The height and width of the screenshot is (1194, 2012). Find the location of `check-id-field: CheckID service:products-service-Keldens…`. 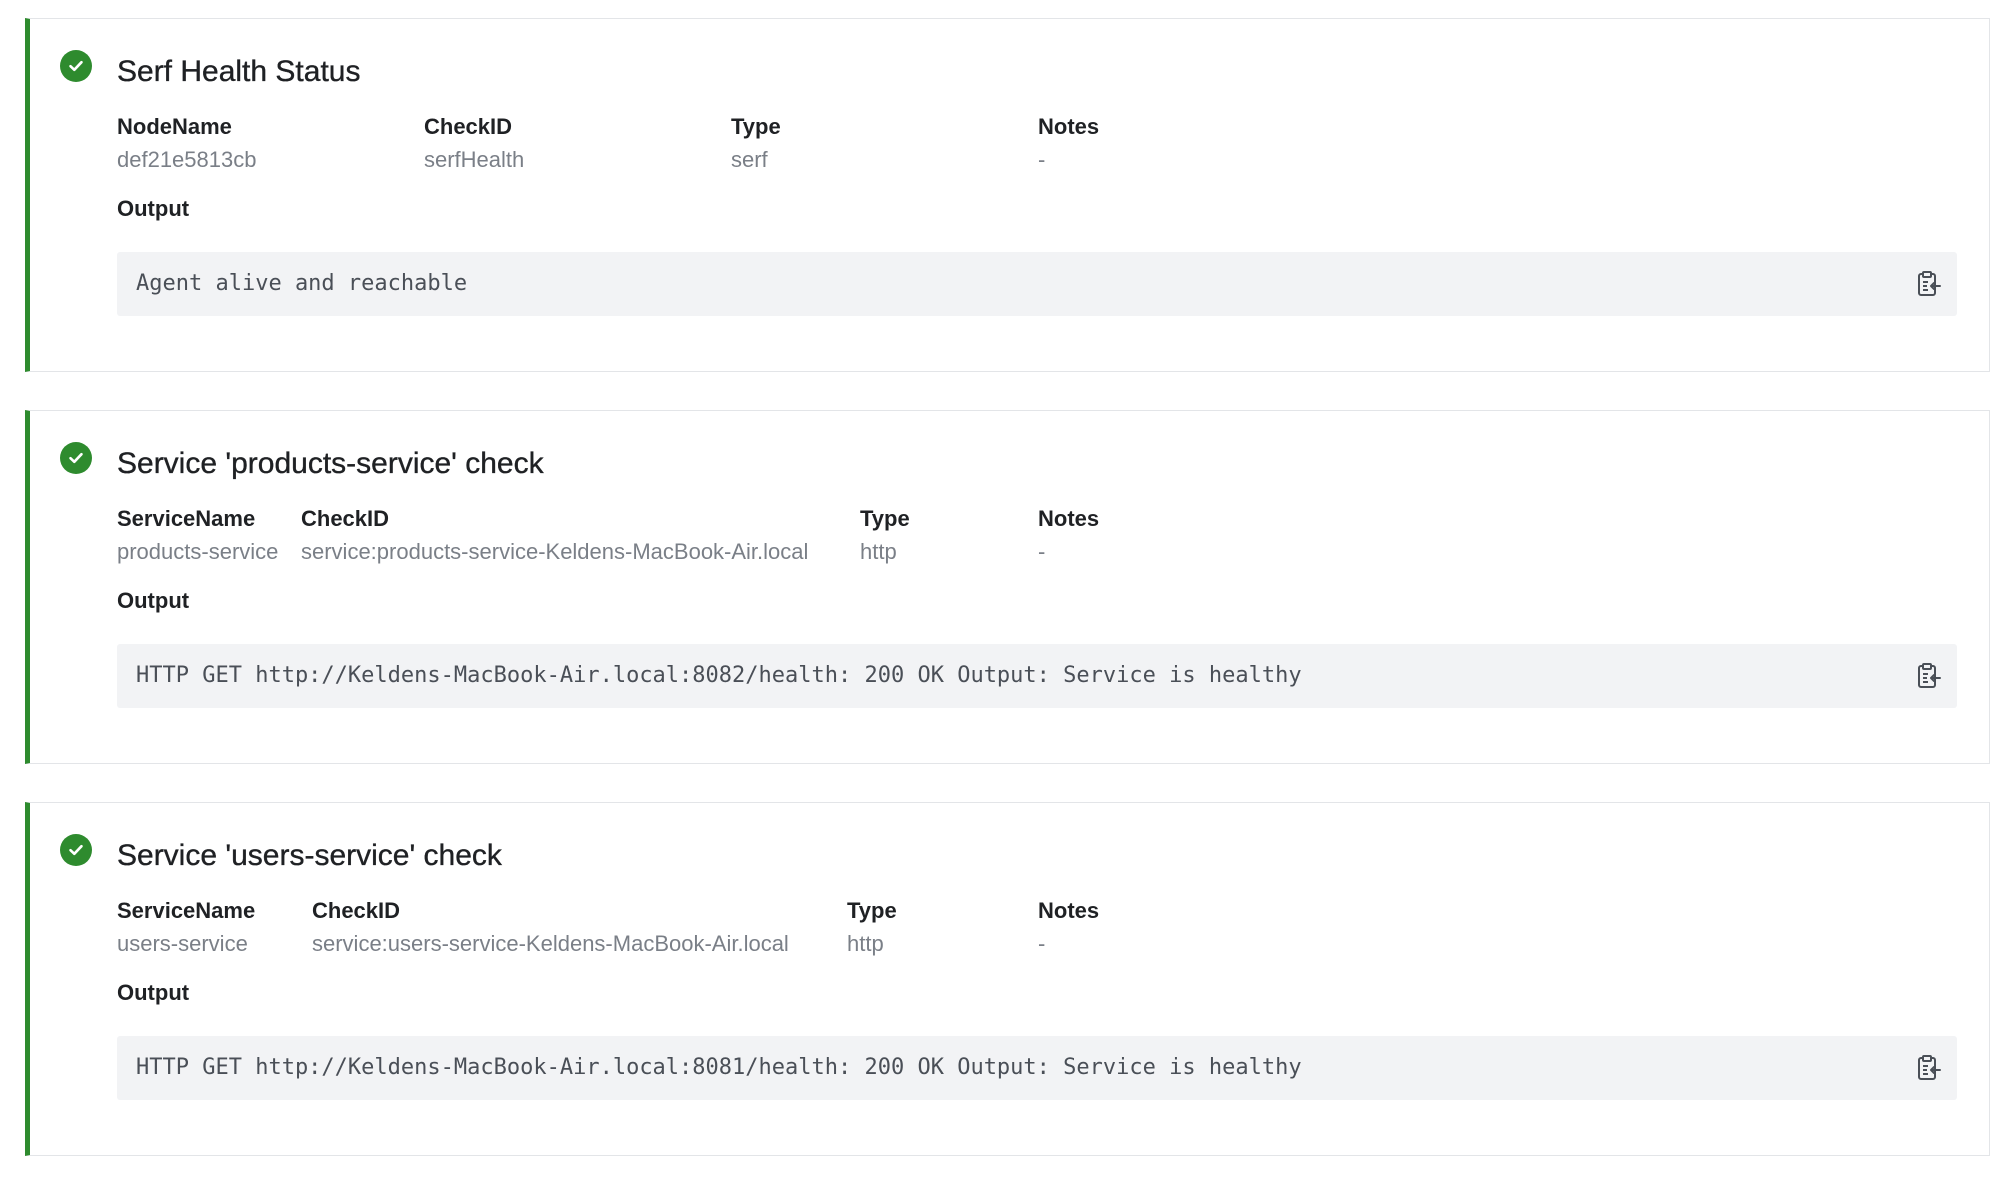

check-id-field: CheckID service:products-service-Keldens… is located at coordinates (554, 535).